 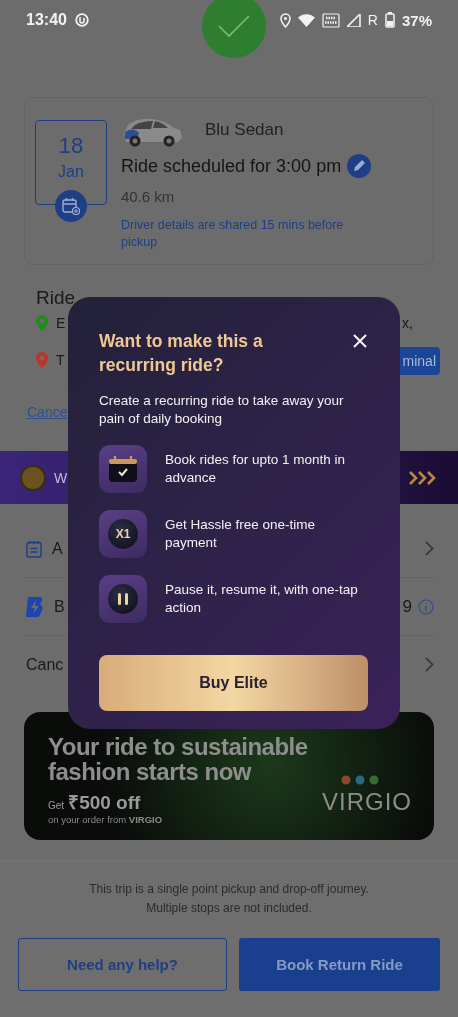 I want to click on x1-badge: X1, so click(x=123, y=534).